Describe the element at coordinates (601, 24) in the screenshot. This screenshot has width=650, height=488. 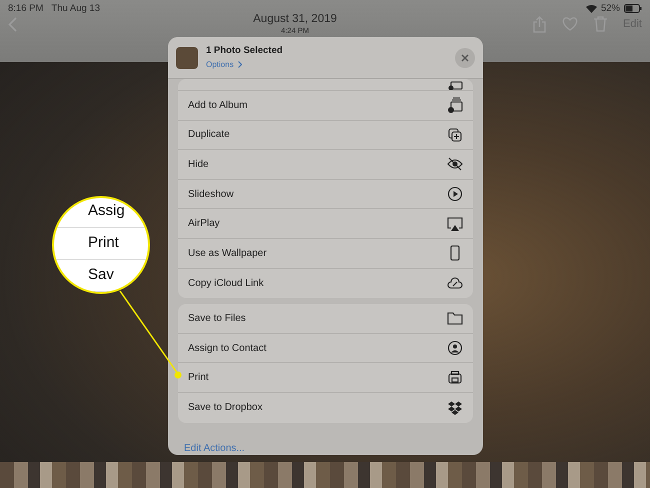
I see `trash-icon` at that location.